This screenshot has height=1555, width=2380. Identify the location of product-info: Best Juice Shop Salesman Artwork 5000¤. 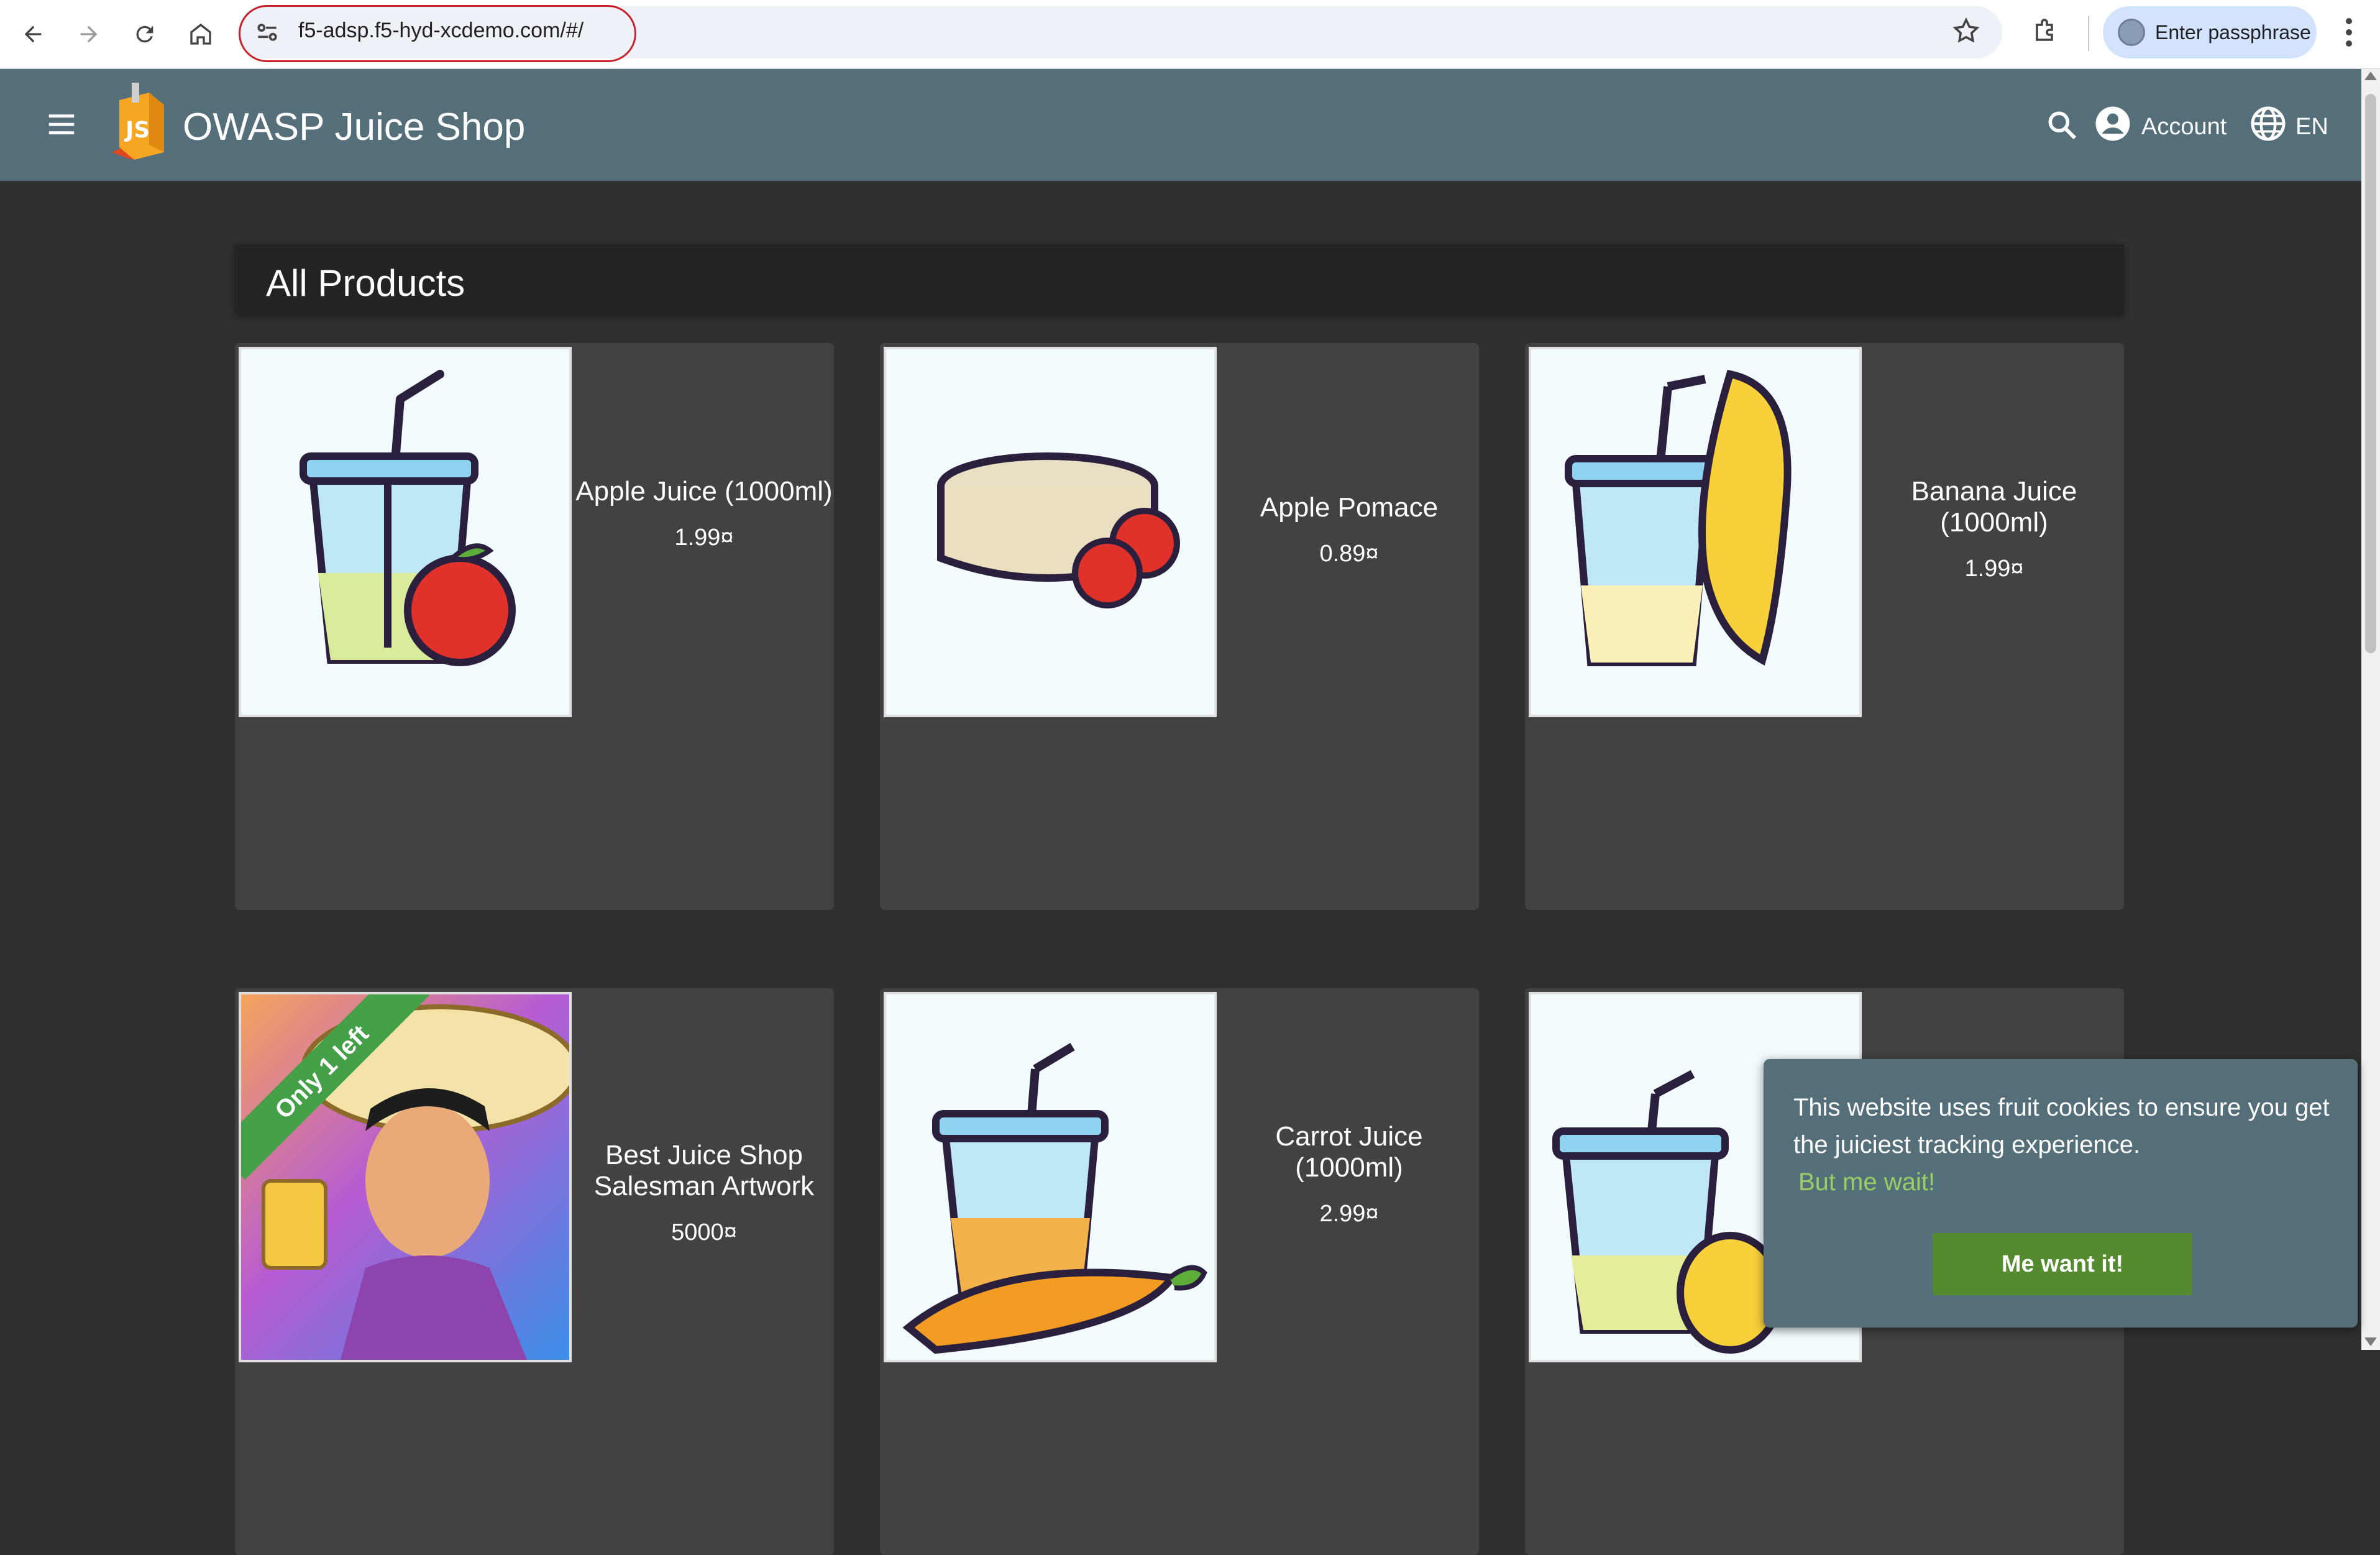
(704, 1193).